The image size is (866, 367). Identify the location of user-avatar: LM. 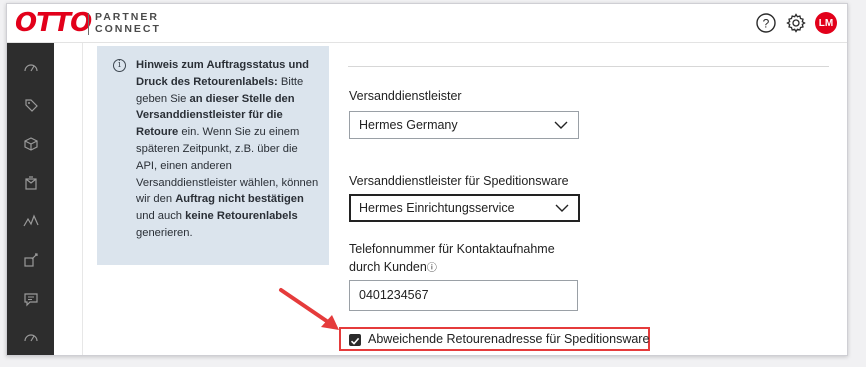
(826, 23).